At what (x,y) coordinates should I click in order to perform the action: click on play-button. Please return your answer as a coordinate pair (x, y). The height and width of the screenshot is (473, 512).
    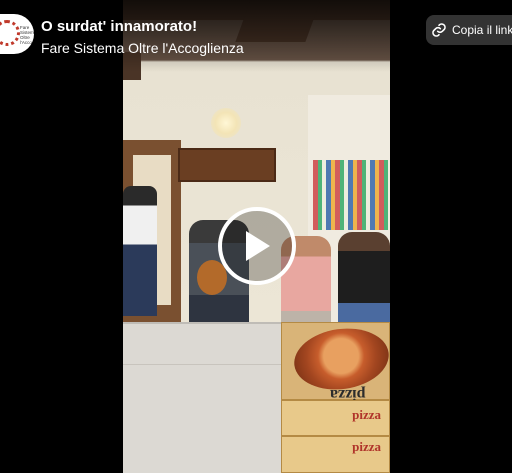
    Looking at the image, I should click on (257, 246).